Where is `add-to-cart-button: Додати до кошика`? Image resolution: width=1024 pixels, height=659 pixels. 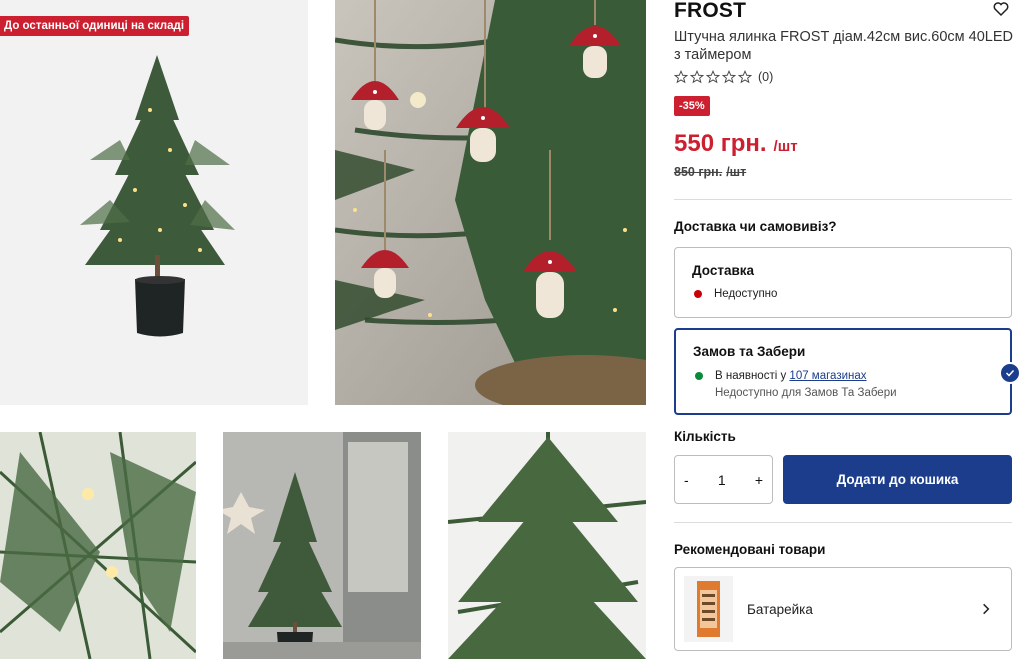 add-to-cart-button: Додати до кошика is located at coordinates (897, 479).